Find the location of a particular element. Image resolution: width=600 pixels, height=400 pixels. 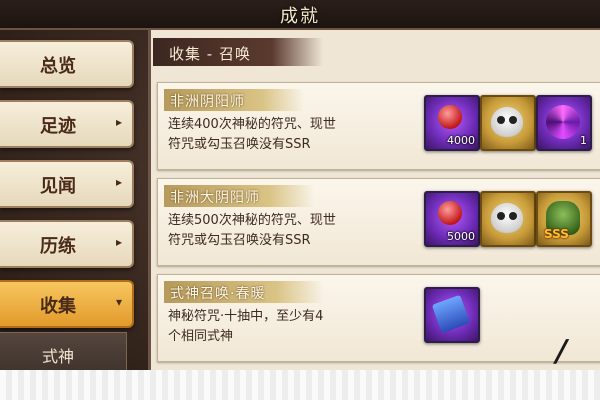

sidebar-item-label: 见闻 is located at coordinates (58, 186).